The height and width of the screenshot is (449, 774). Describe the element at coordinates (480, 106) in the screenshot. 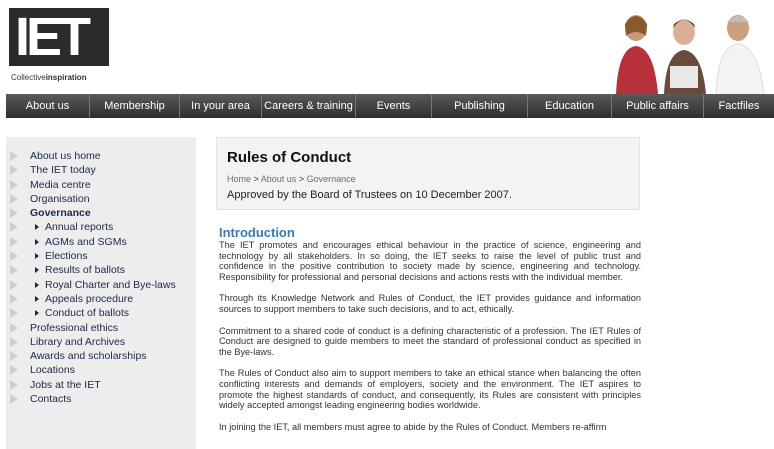

I see `nav-publishing: Publishing` at that location.